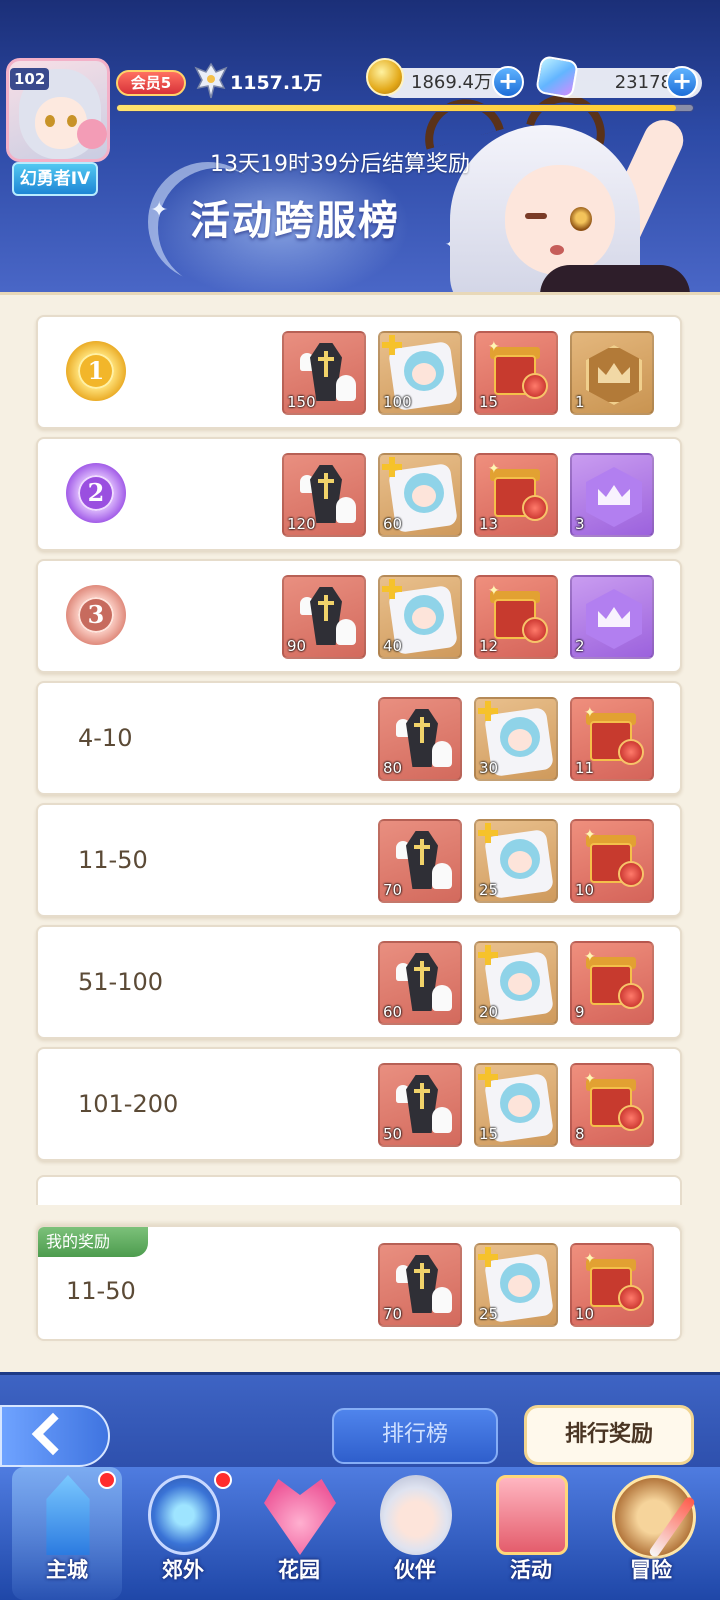 Image resolution: width=720 pixels, height=1600 pixels. What do you see at coordinates (96, 615) in the screenshot?
I see `rank-medal-icon: 3` at bounding box center [96, 615].